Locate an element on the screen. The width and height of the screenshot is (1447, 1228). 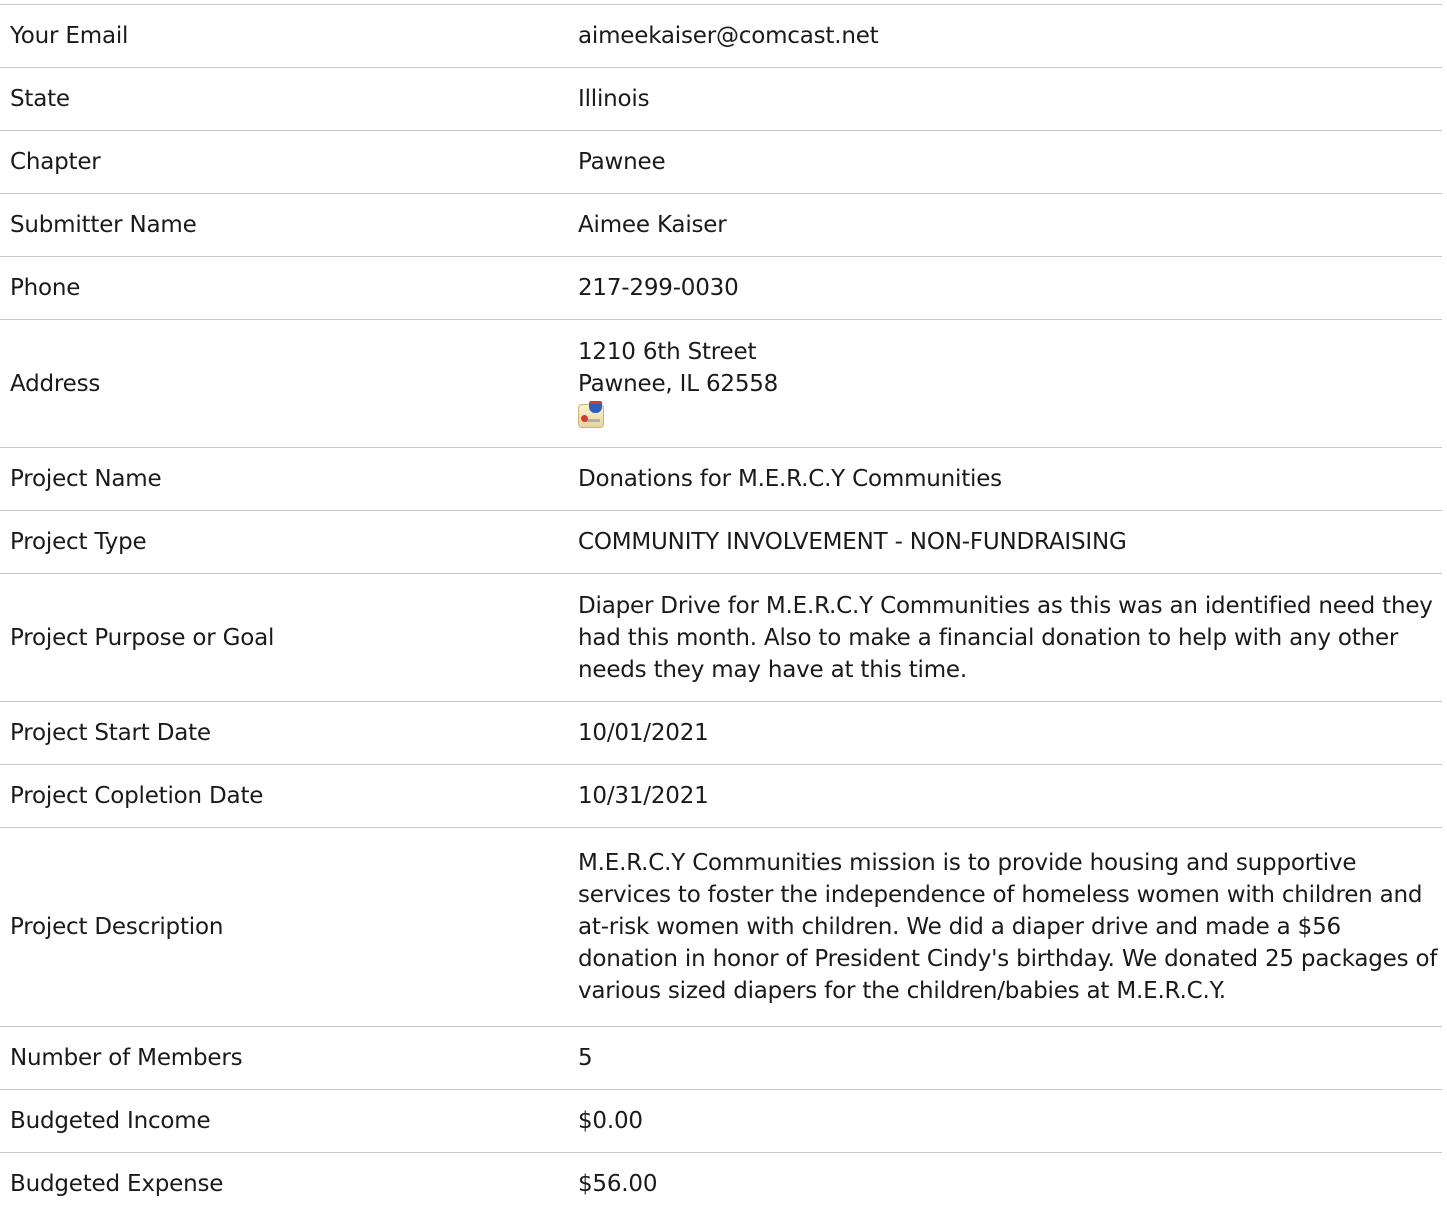
entry-row-phone: Phone 217-299-0030 is located at coordinates (721, 288).